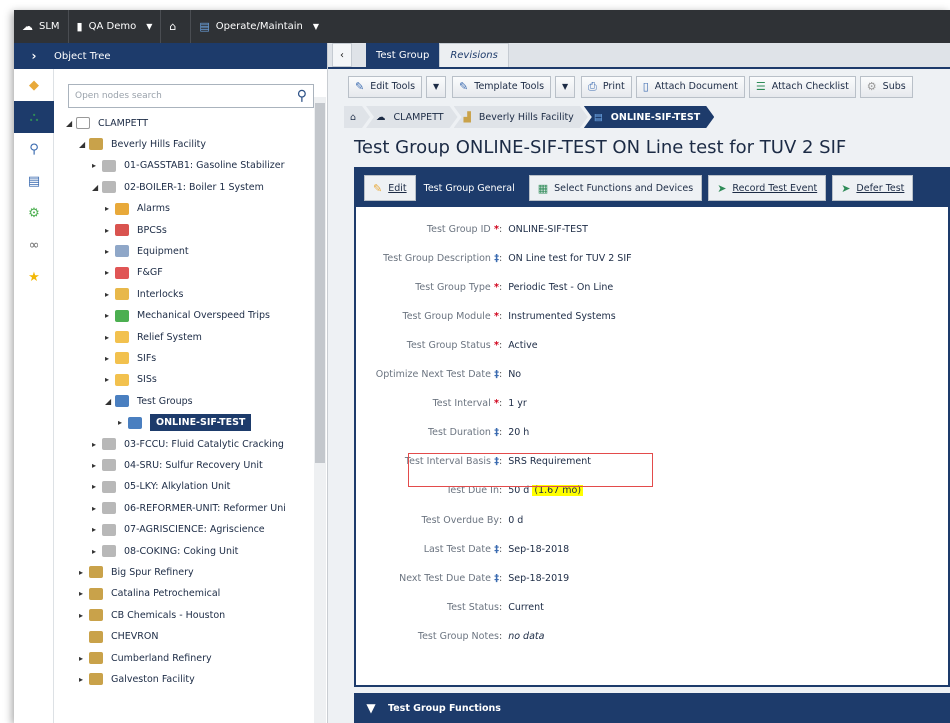 This screenshot has width=950, height=723. Describe the element at coordinates (34, 117) in the screenshot. I see `hierarchy-icon: ⛬` at that location.